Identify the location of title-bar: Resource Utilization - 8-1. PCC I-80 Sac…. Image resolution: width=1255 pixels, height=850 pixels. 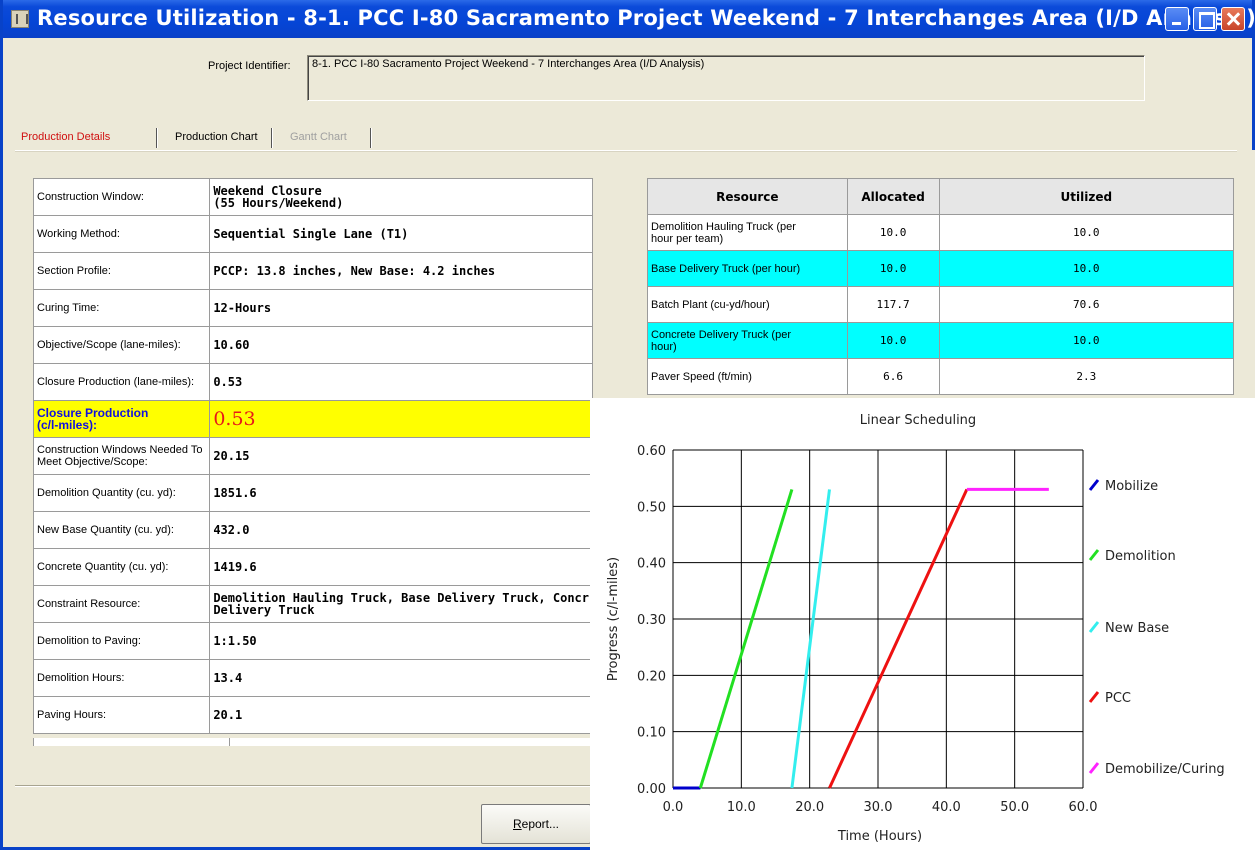
(629, 19).